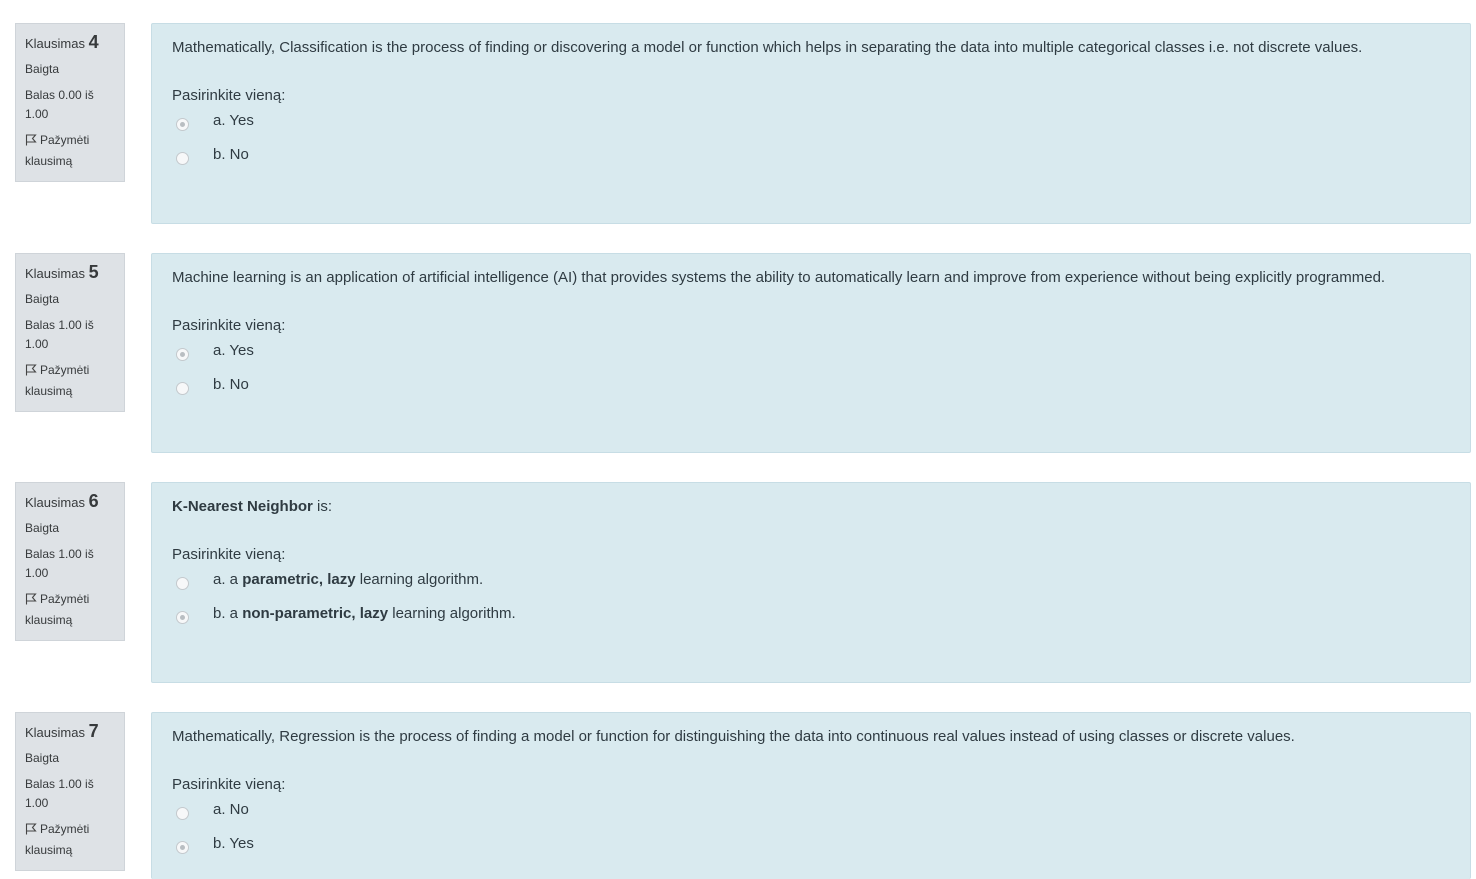 Image resolution: width=1476 pixels, height=879 pixels. I want to click on answer-label: a. No, so click(231, 809).